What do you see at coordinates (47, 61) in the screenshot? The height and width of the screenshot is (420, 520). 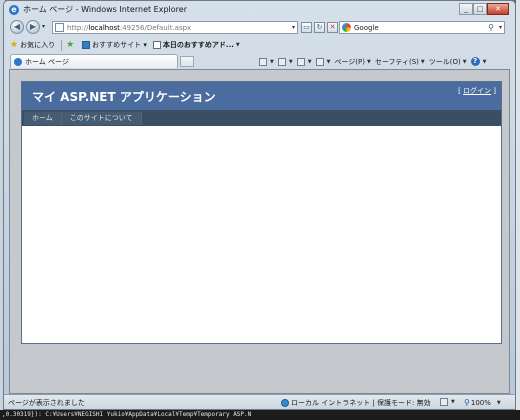 I see `tab-label: ホーム ページ` at bounding box center [47, 61].